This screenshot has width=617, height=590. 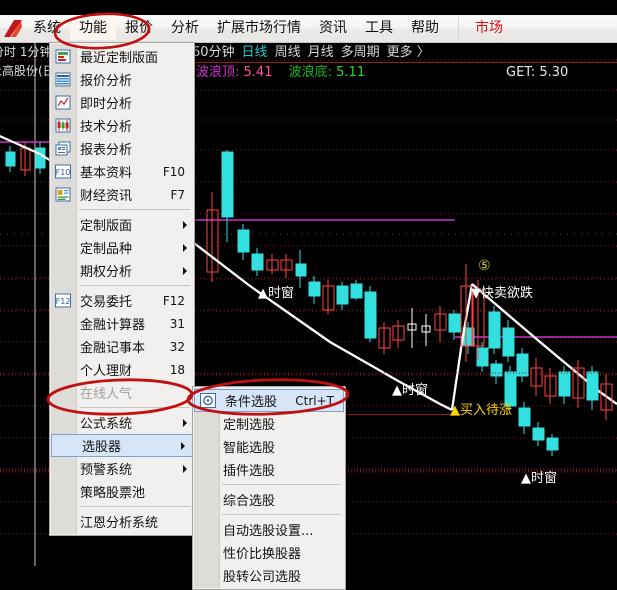 I want to click on menu-item-accel: F10, so click(x=173, y=171).